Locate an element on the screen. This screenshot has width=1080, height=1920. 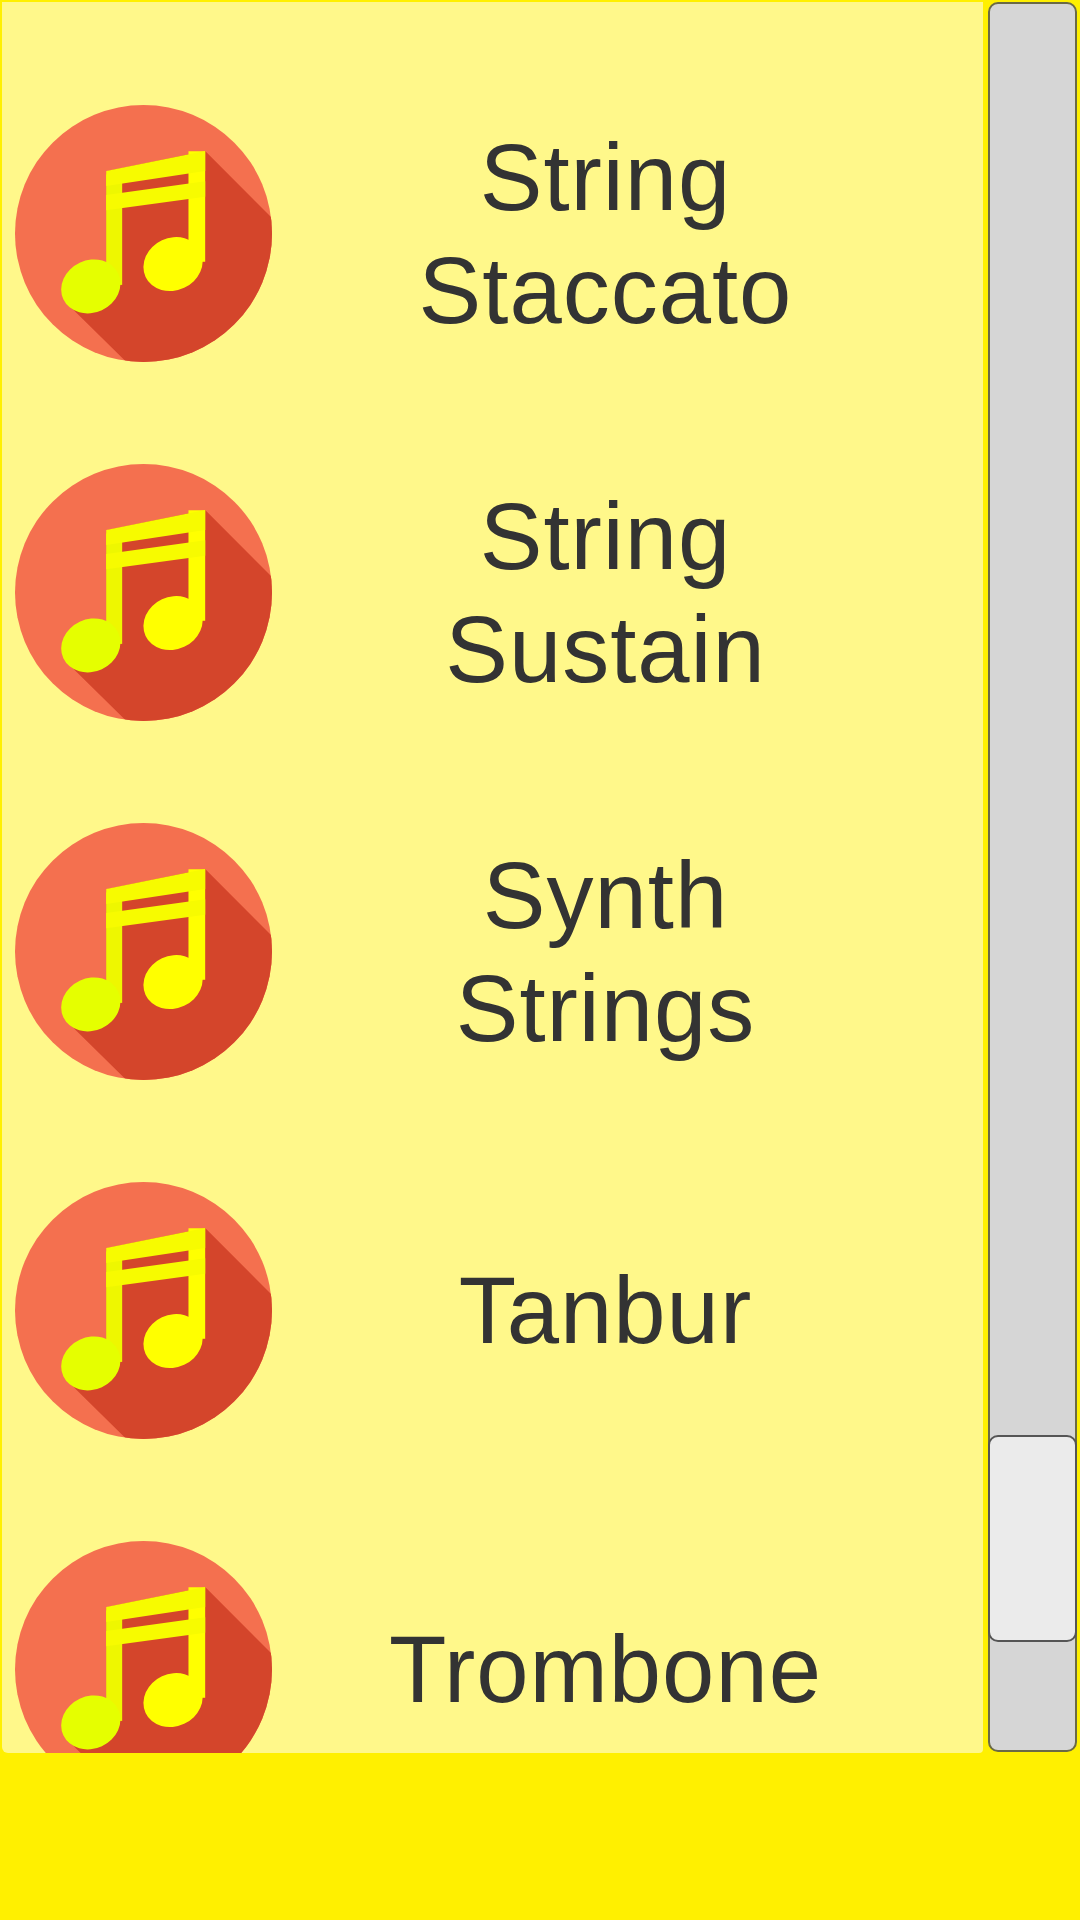
sound-name: String Sustain is located at coordinates (605, 592).